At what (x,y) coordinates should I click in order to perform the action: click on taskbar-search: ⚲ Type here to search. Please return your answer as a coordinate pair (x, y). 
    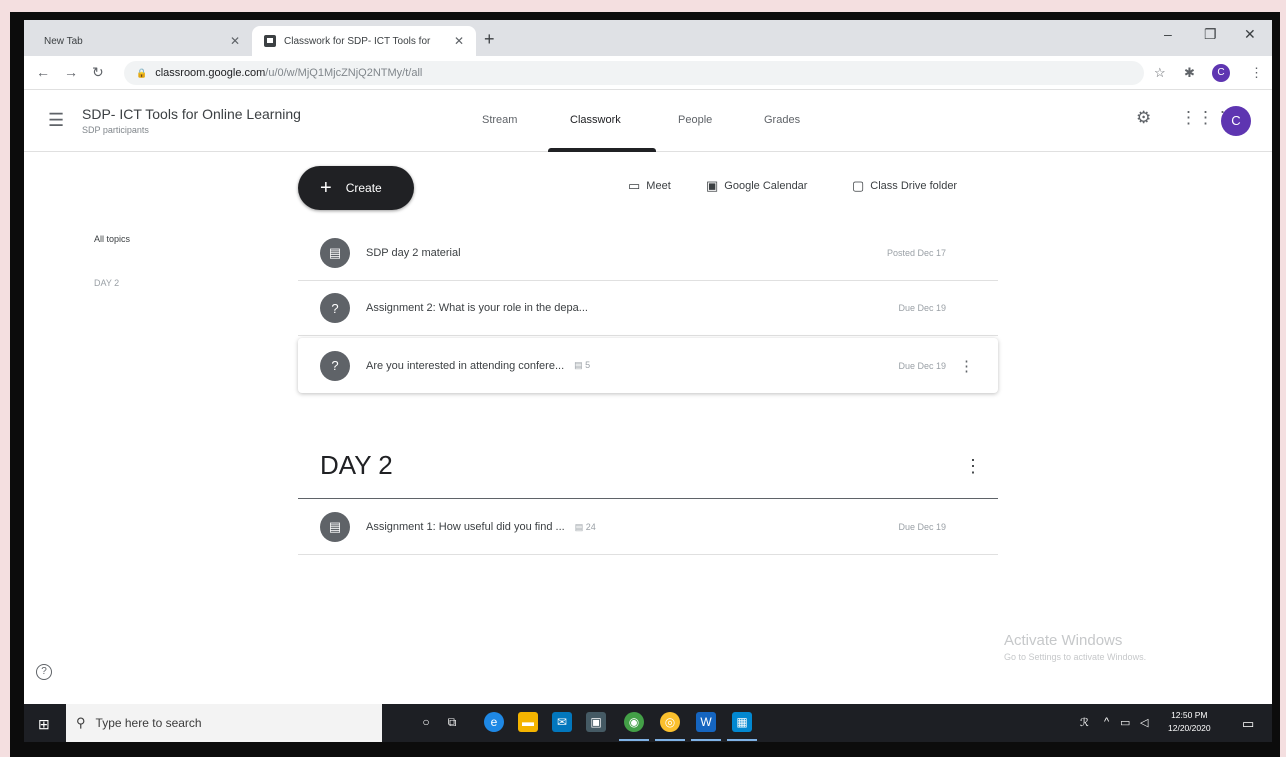
    Looking at the image, I should click on (224, 723).